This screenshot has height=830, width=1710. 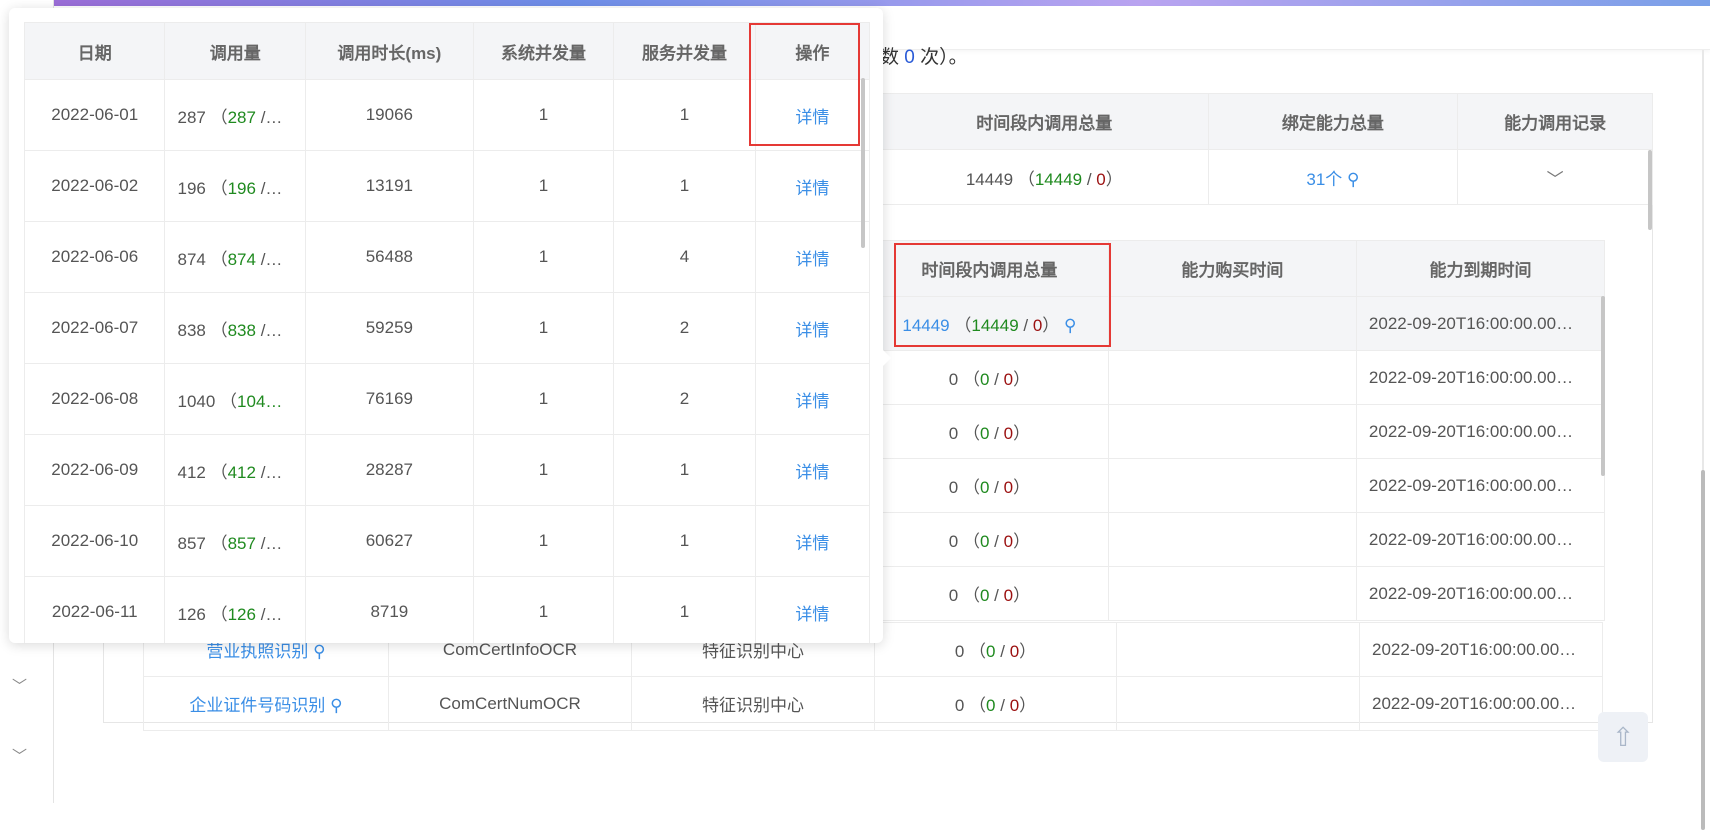 What do you see at coordinates (887, 358) in the screenshot?
I see `popover-arrow` at bounding box center [887, 358].